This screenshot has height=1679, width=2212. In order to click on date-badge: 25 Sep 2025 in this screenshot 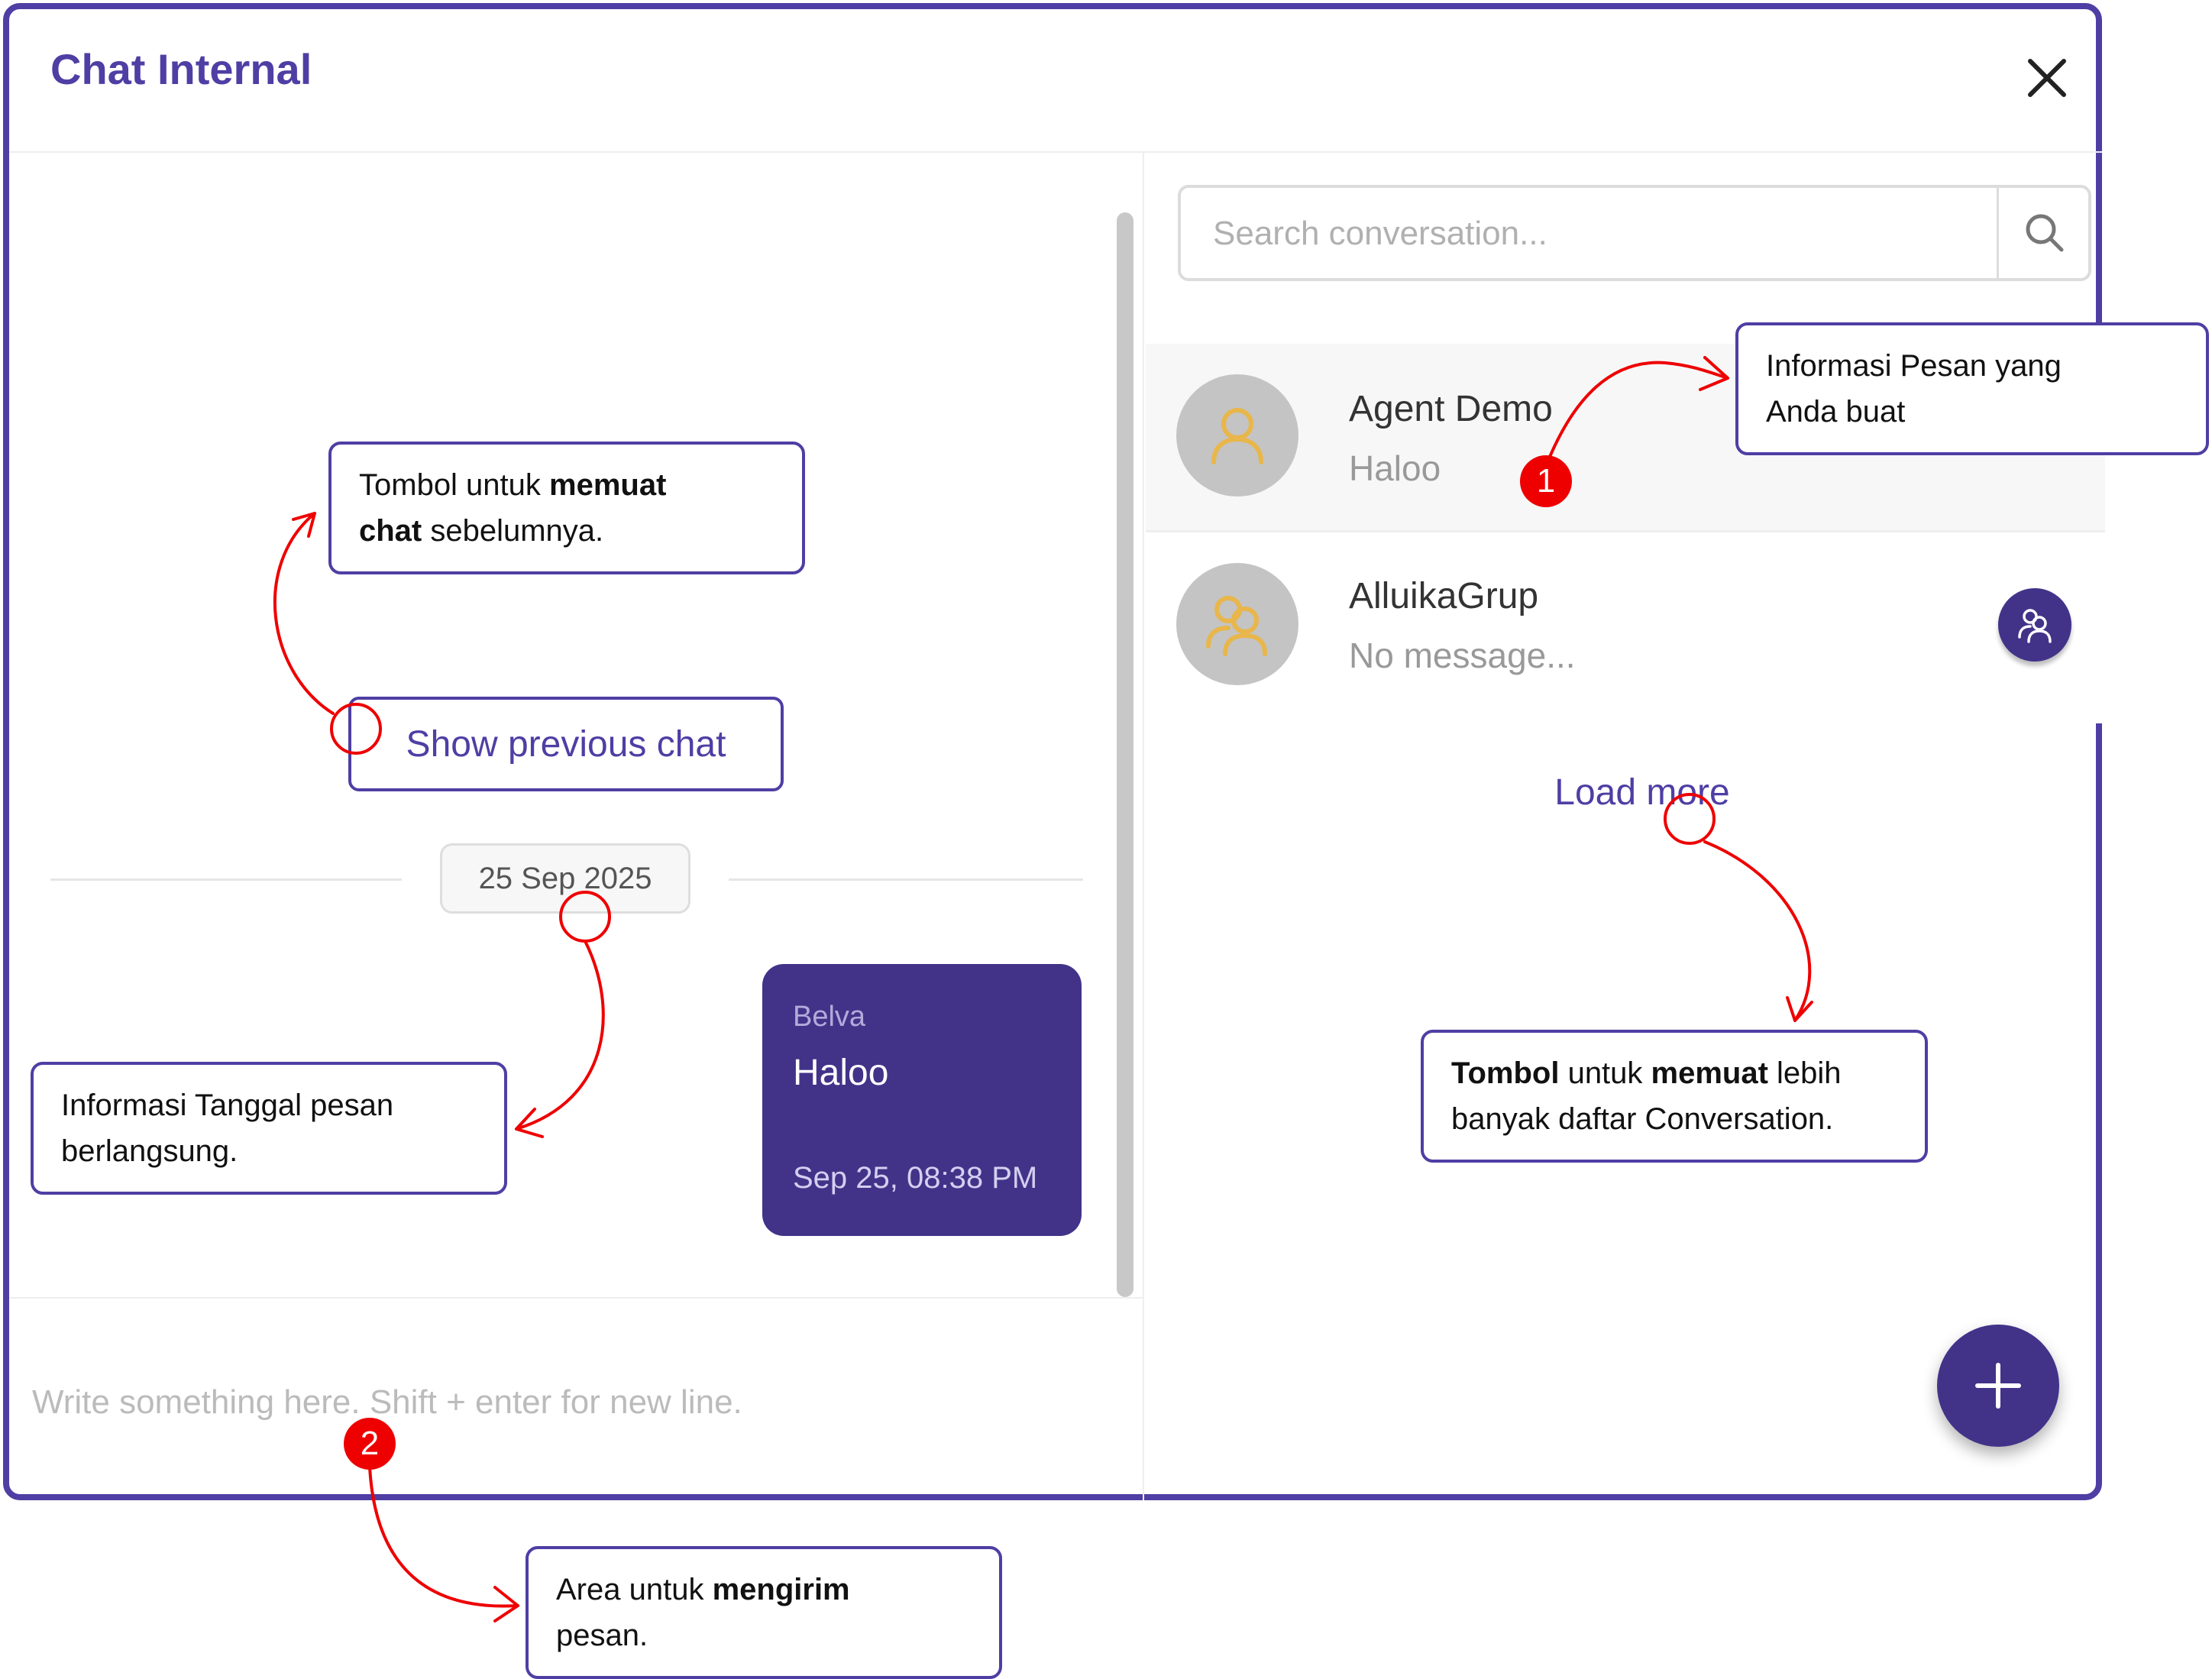, I will do `click(565, 879)`.